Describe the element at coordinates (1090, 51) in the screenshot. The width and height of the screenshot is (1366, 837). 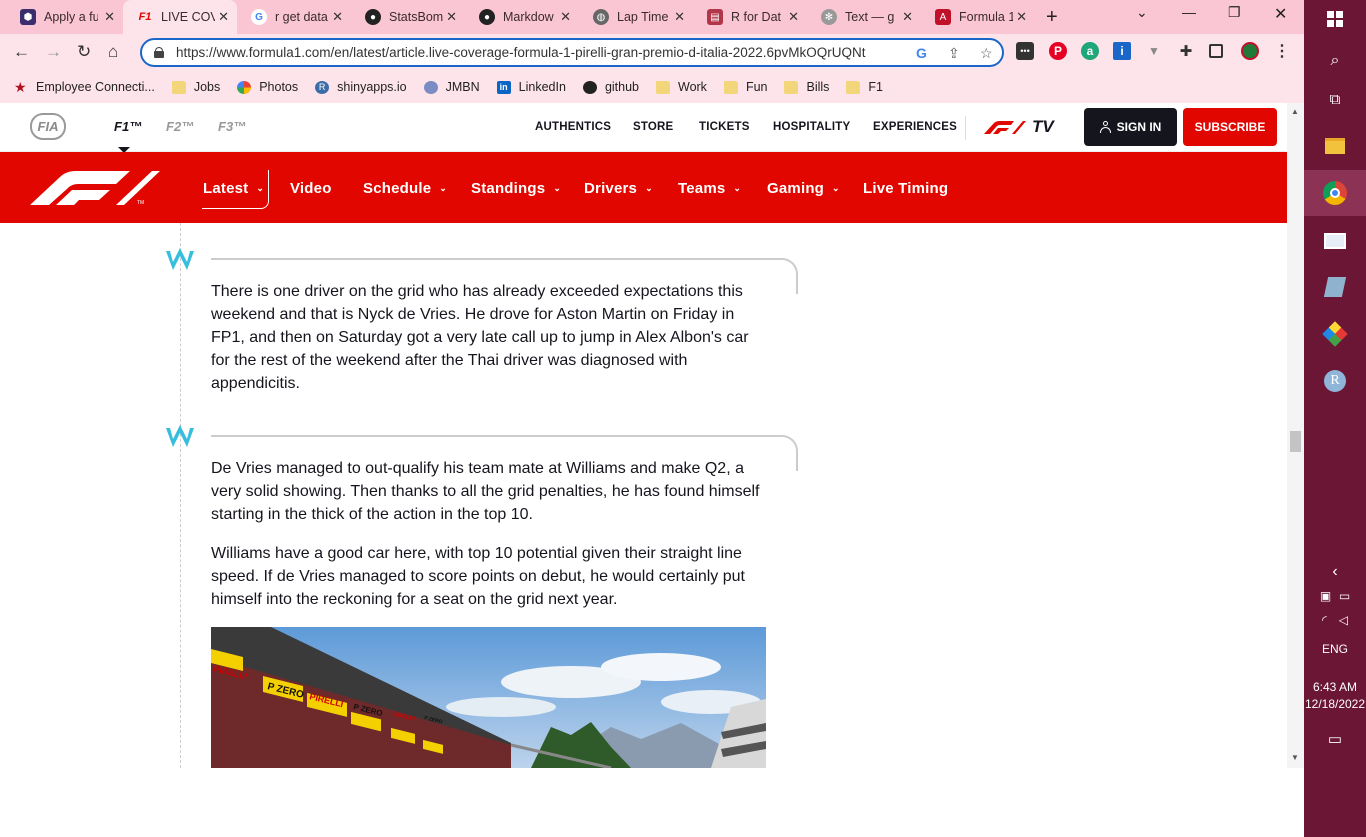
I see `extension-a-icon: a` at that location.